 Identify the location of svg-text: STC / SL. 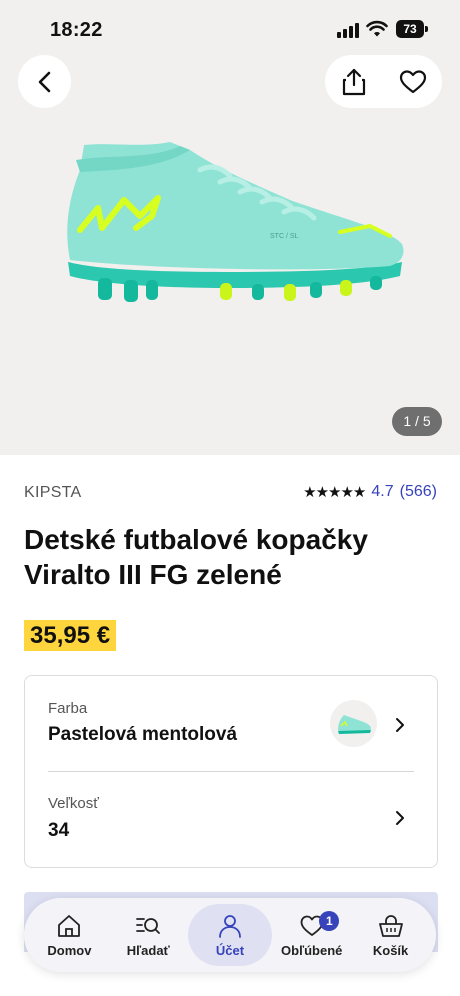
(284, 236).